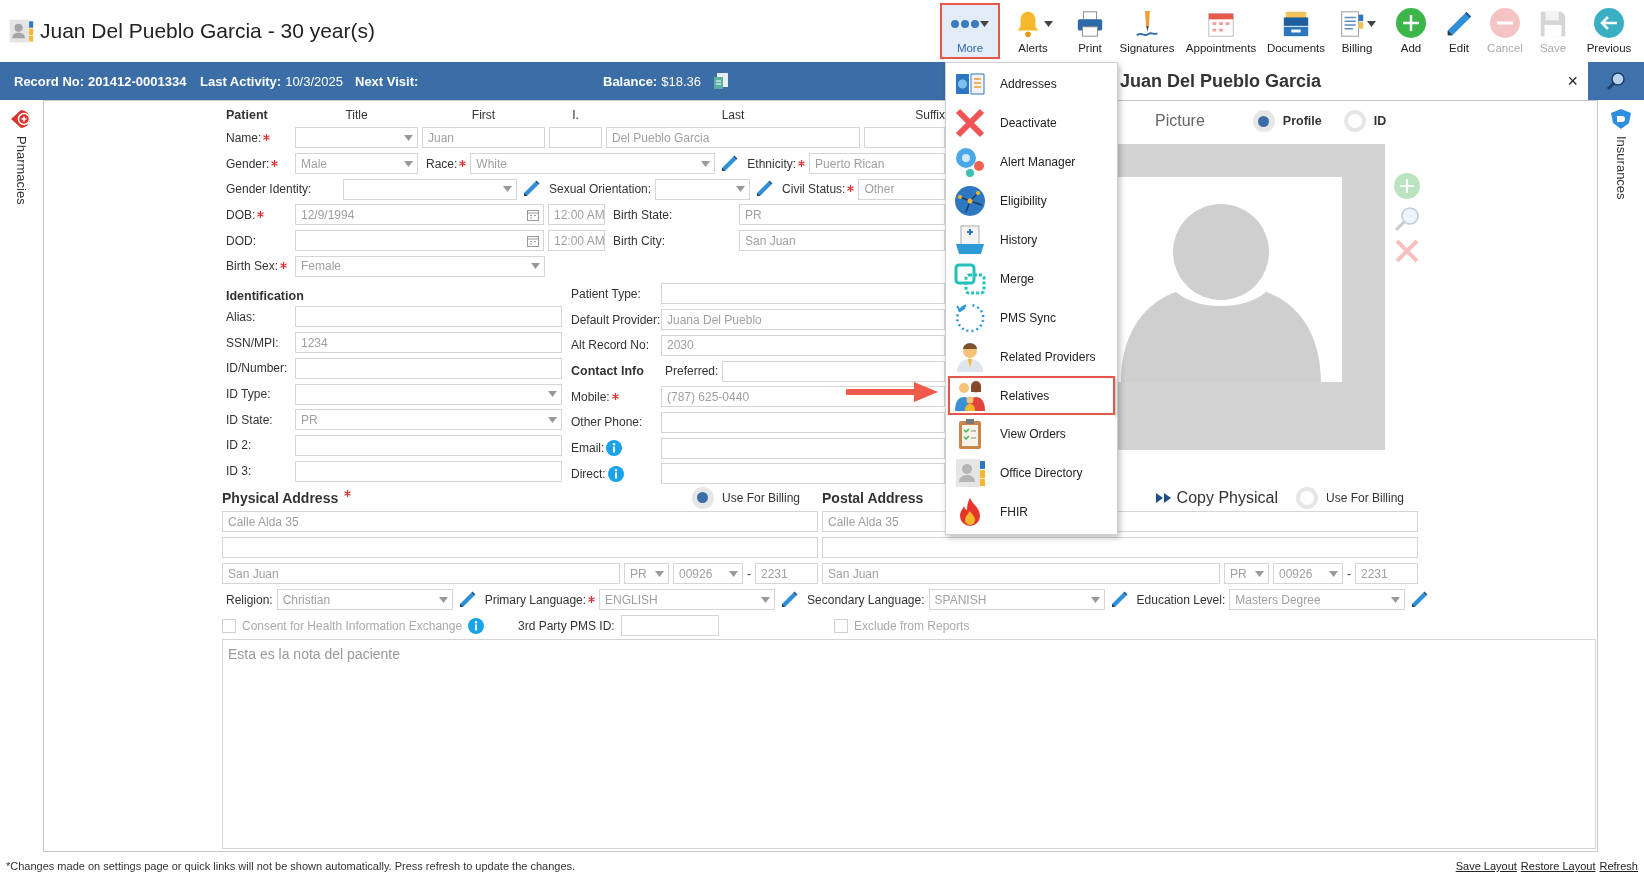 Image resolution: width=1644 pixels, height=880 pixels. What do you see at coordinates (929, 115) in the screenshot?
I see `column-heading: Suffix` at bounding box center [929, 115].